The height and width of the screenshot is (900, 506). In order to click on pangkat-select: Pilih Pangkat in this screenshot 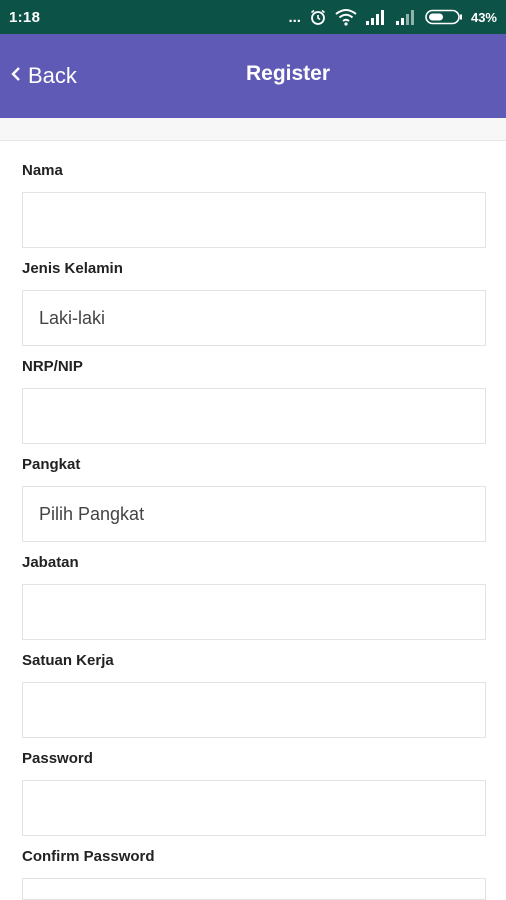, I will do `click(254, 514)`.